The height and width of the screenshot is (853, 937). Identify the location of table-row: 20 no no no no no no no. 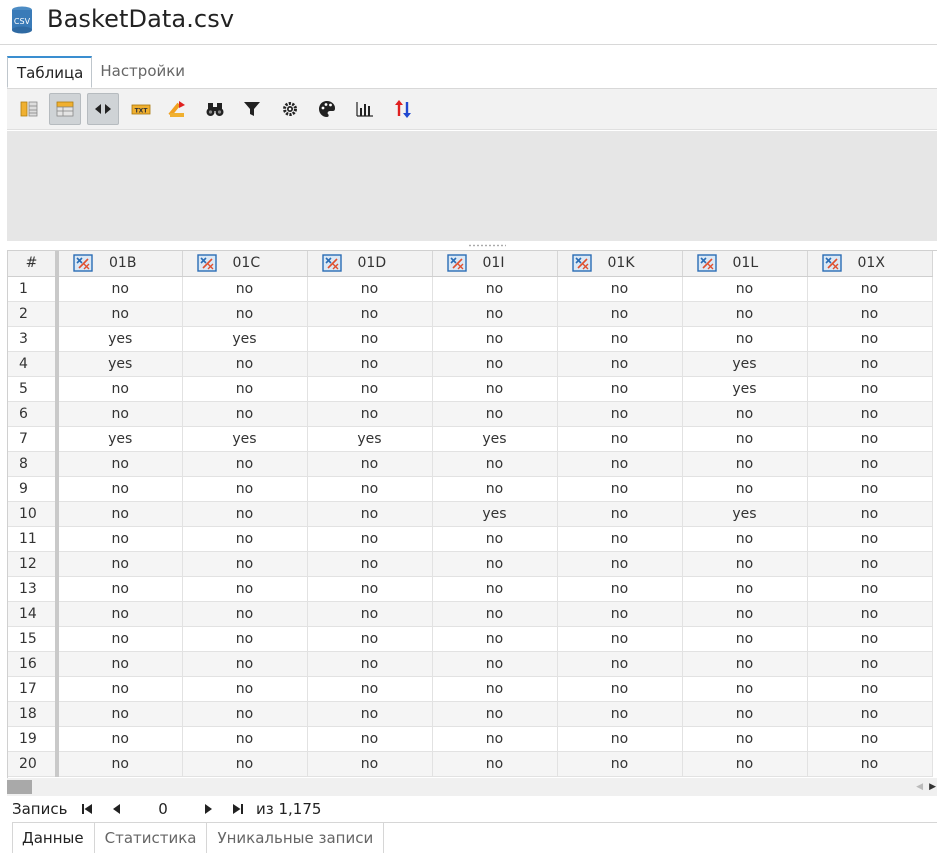
(470, 764).